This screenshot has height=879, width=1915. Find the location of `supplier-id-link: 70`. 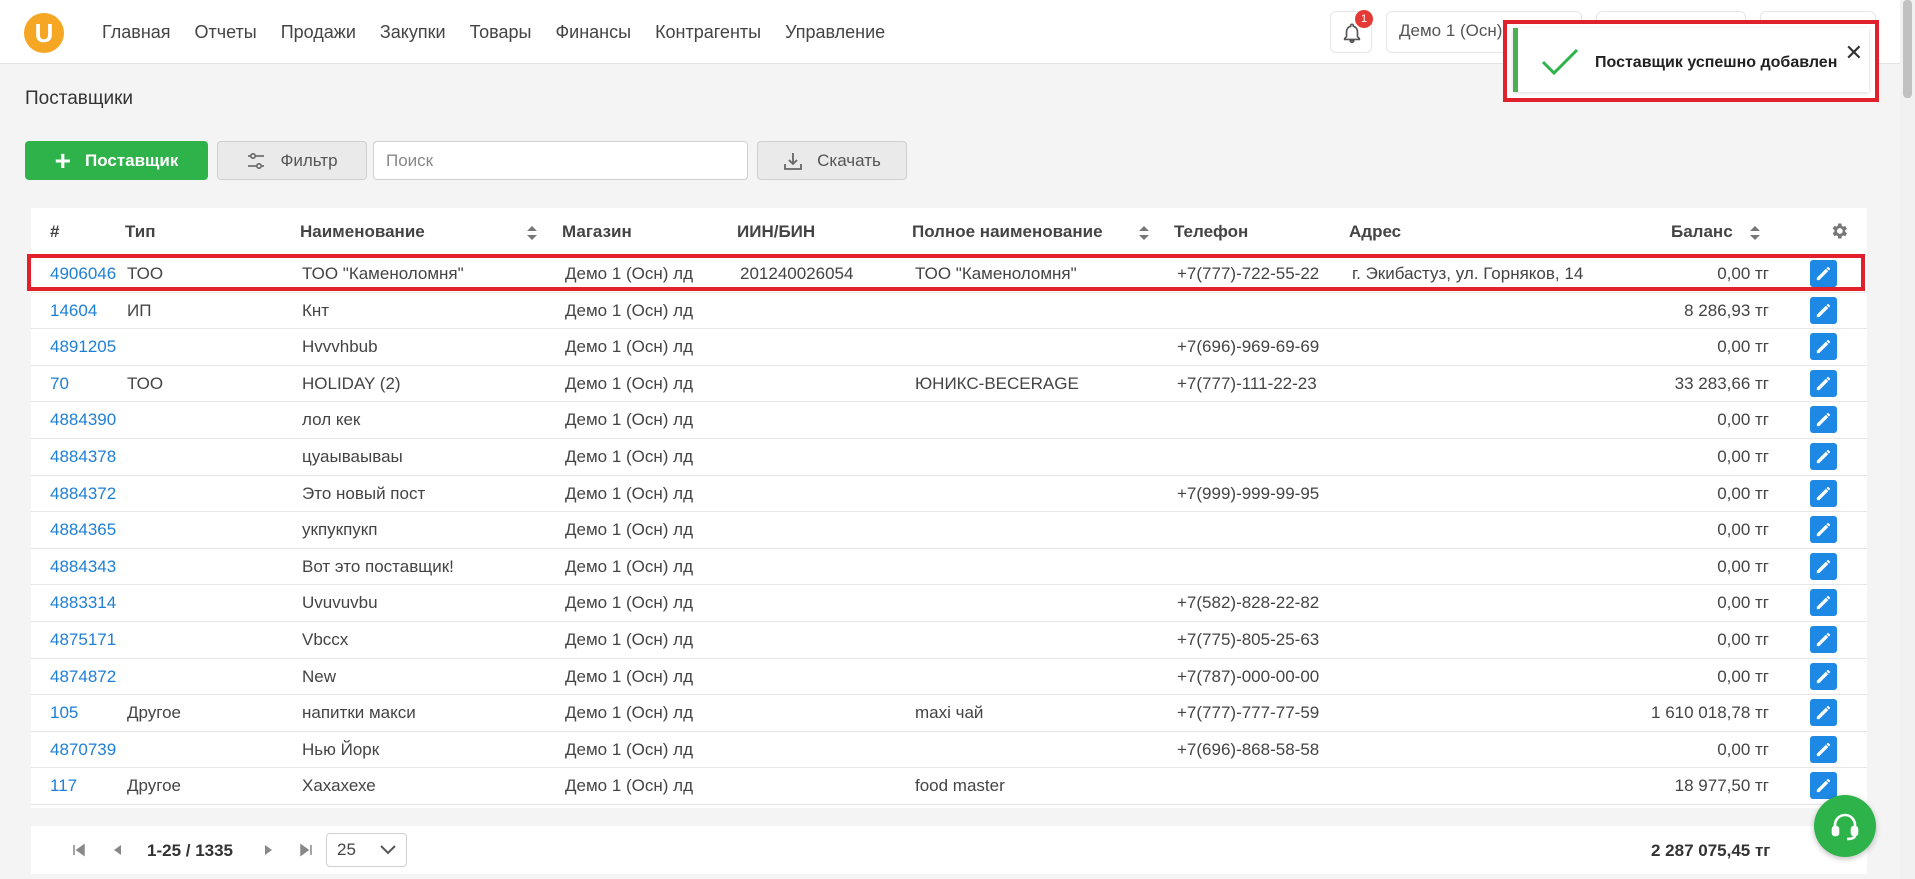

supplier-id-link: 70 is located at coordinates (59, 384).